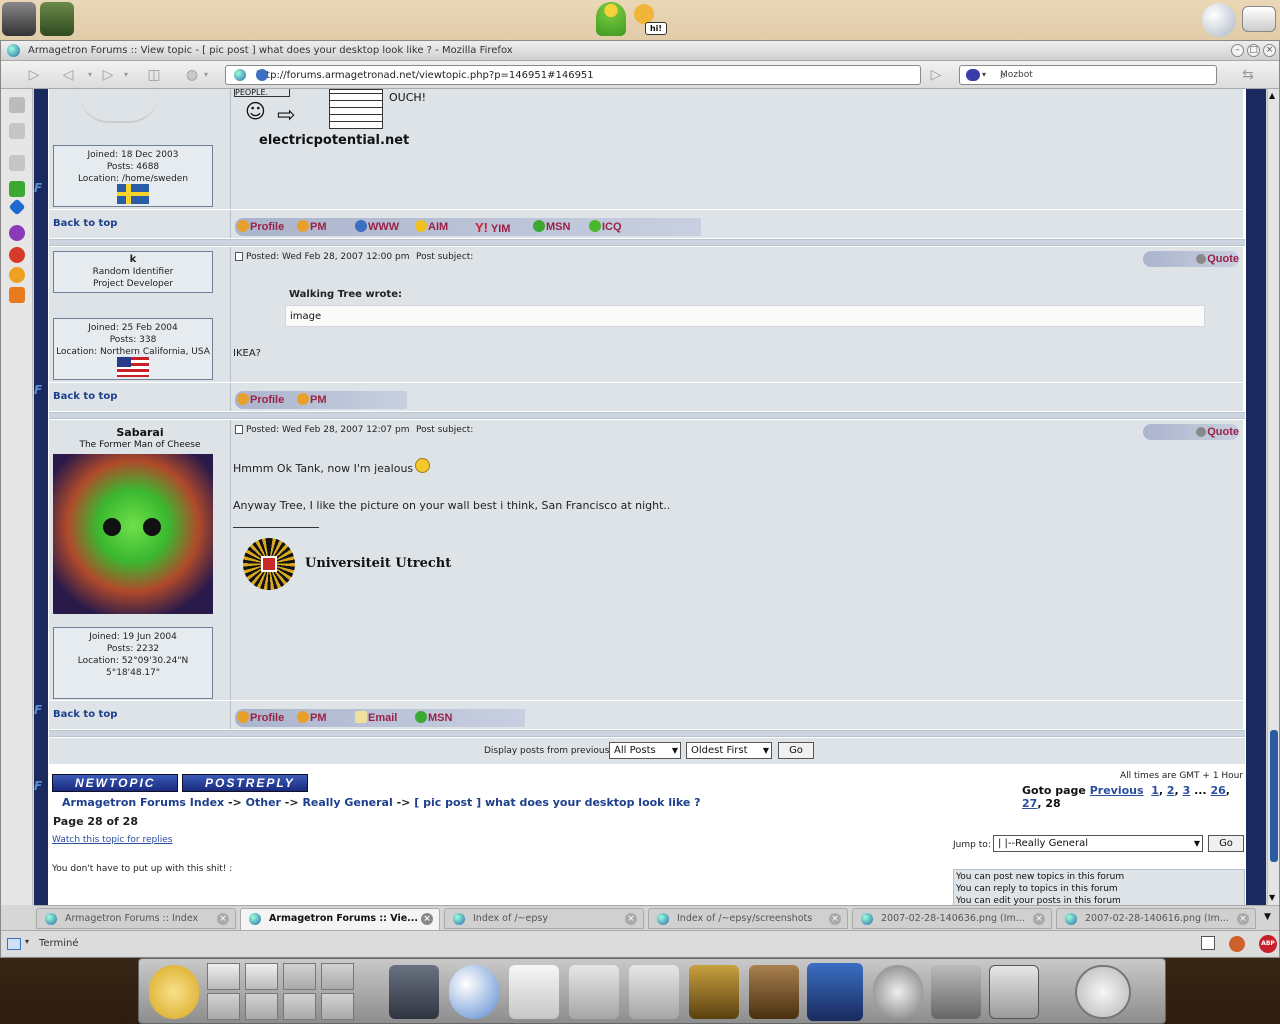 The height and width of the screenshot is (1024, 1280). I want to click on dock-printer-icon, so click(594, 992).